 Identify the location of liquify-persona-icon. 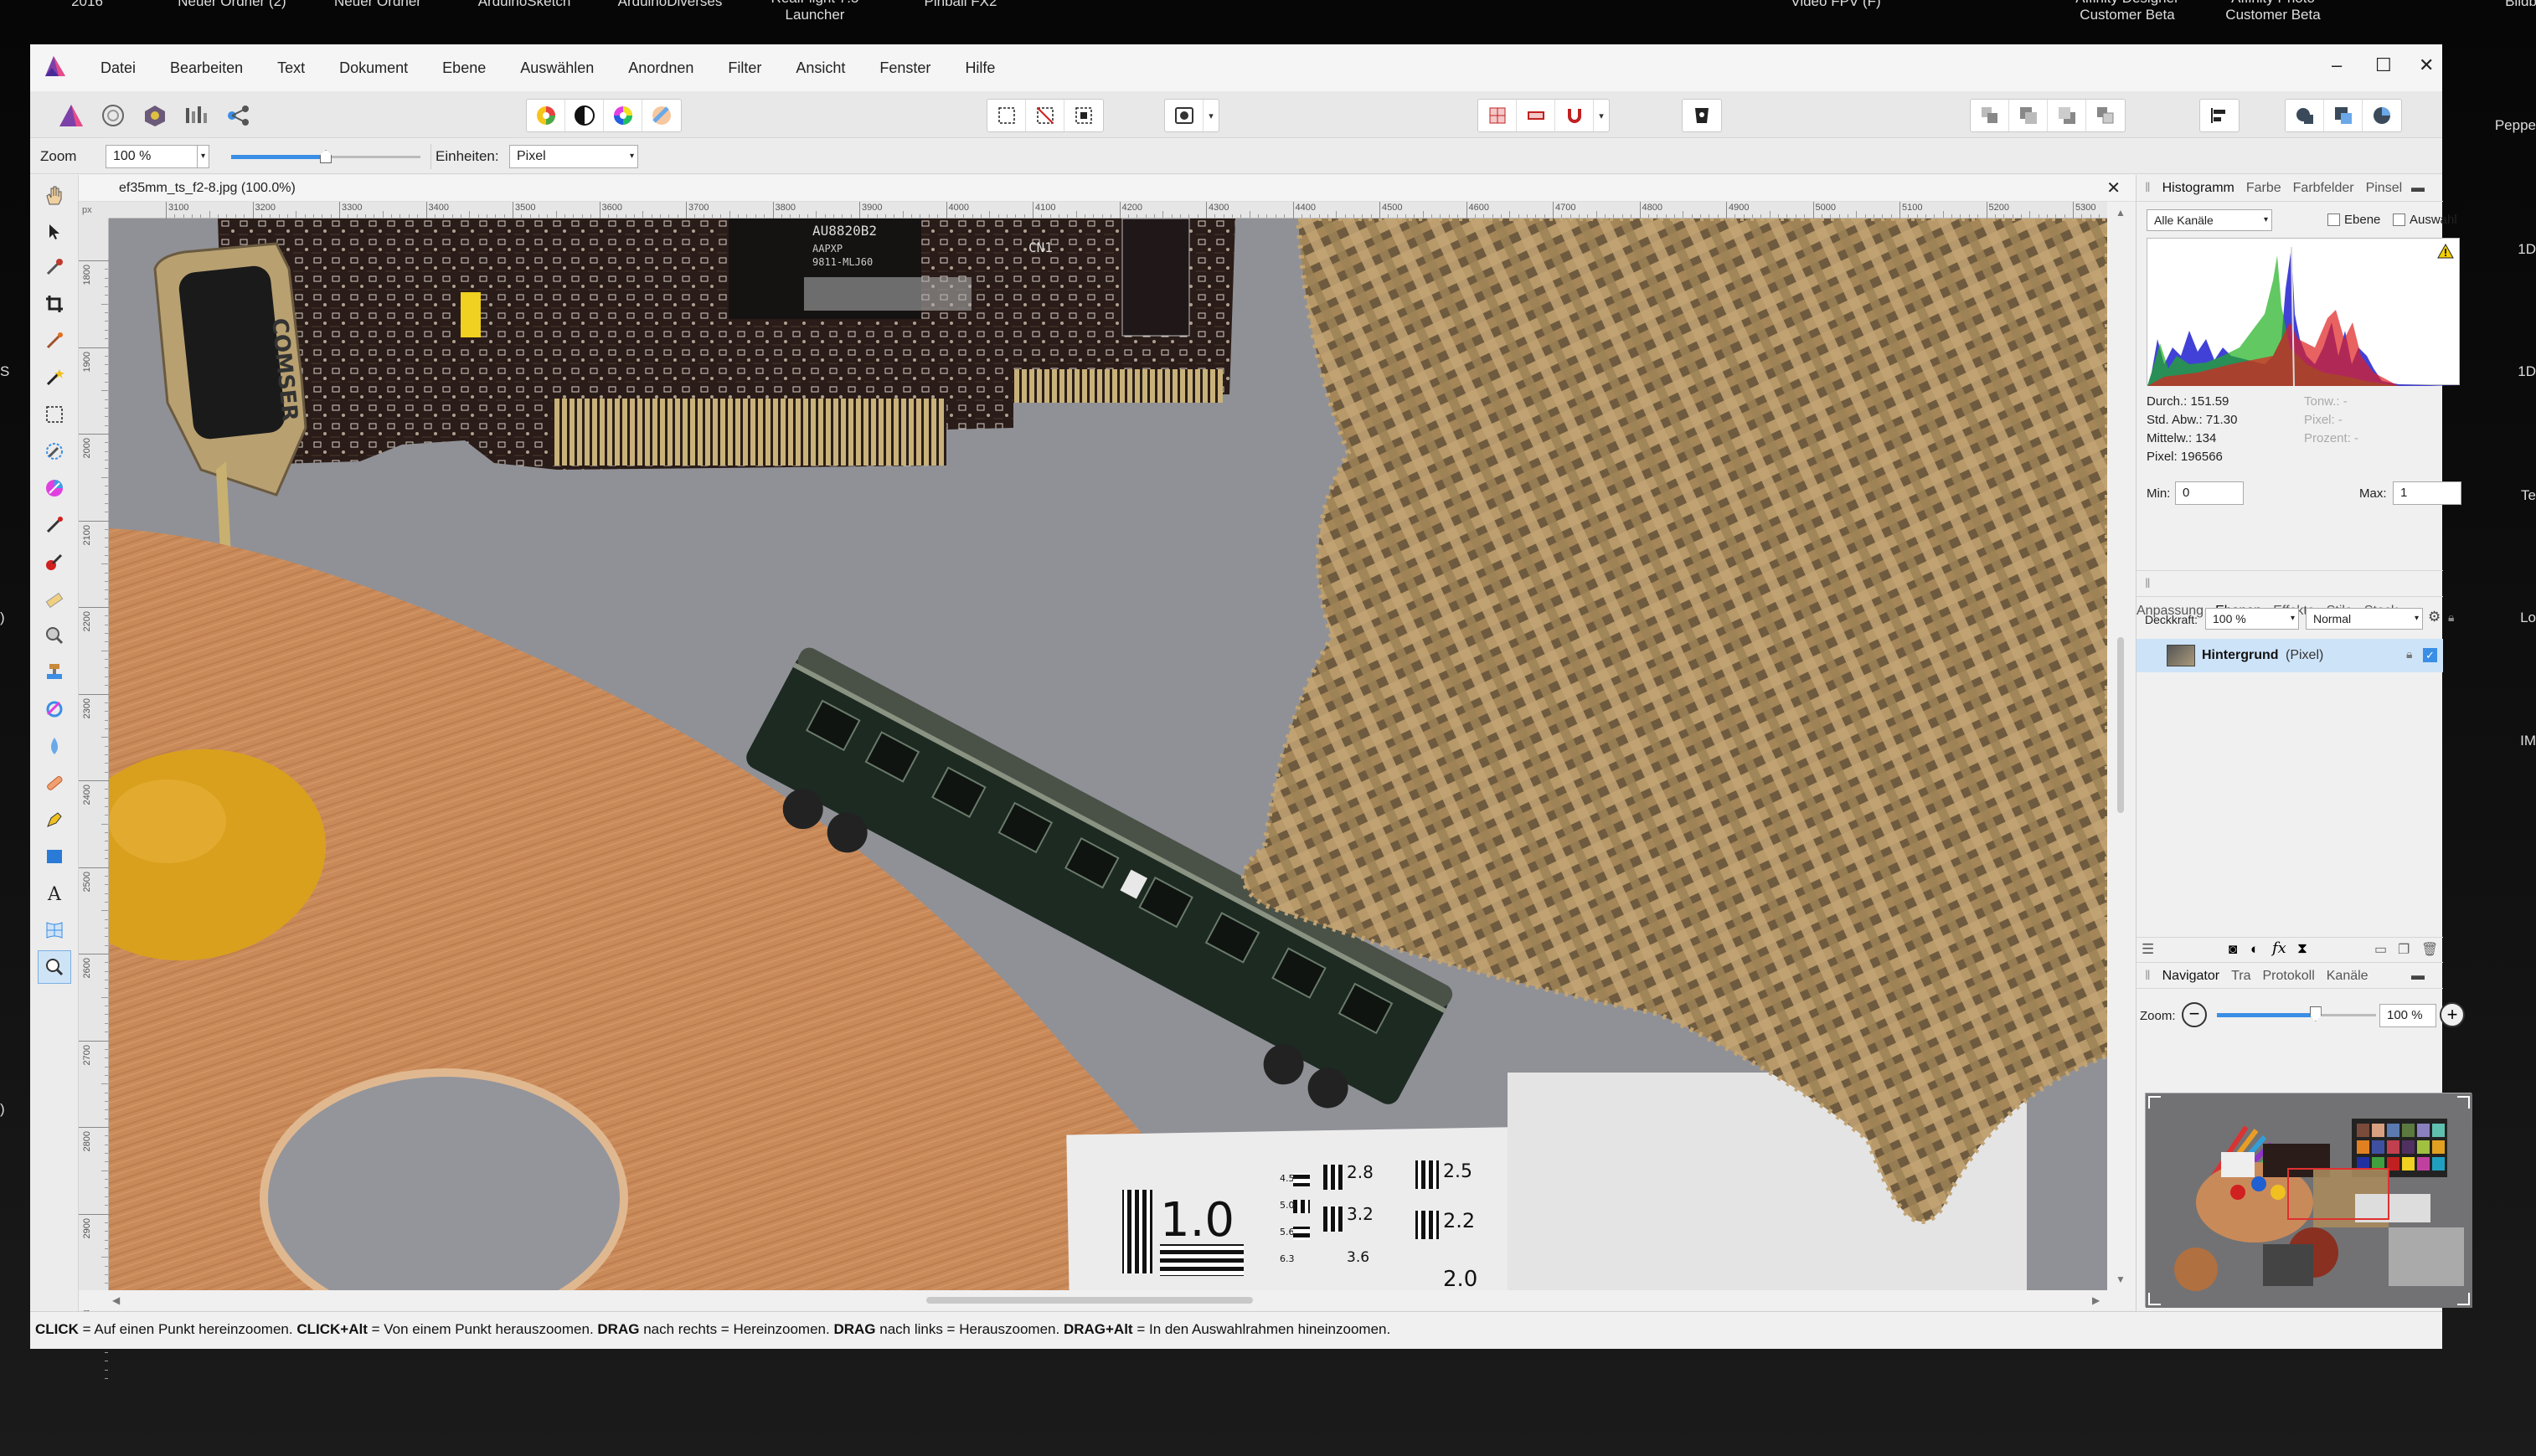
(113, 115).